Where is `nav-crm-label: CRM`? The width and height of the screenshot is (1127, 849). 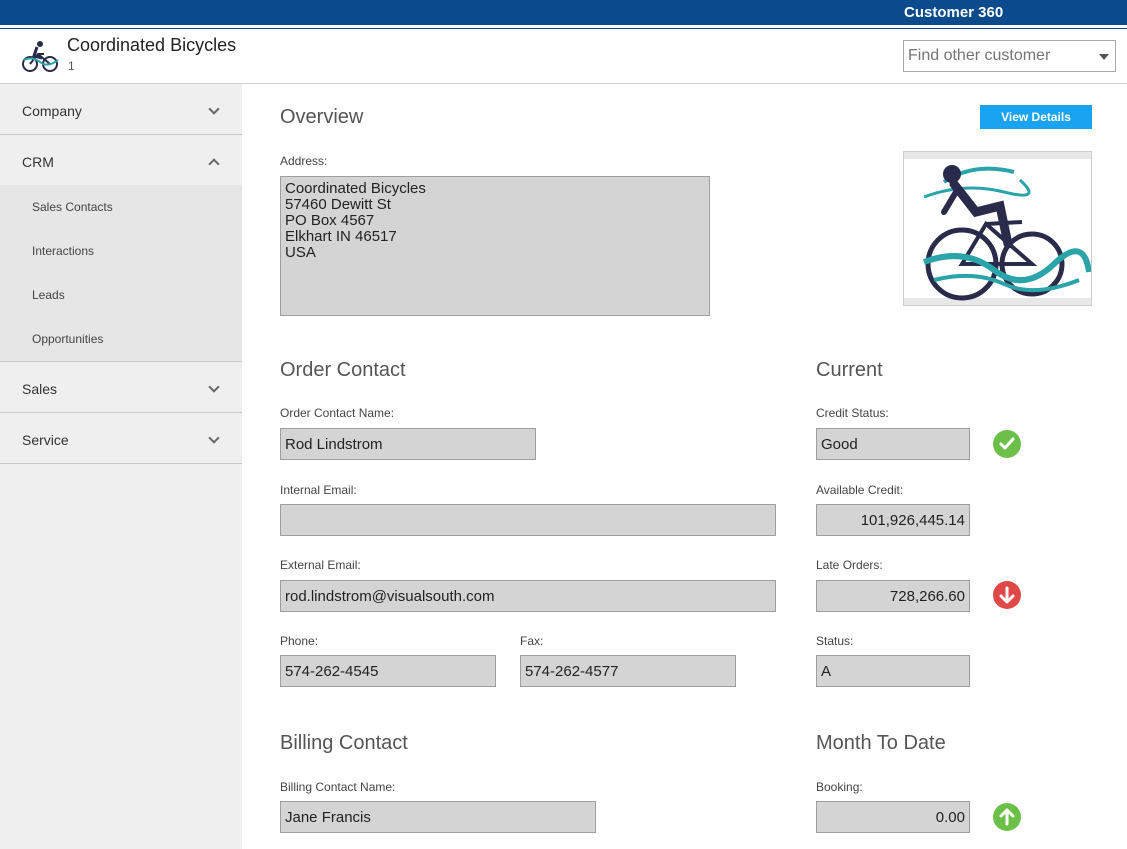 nav-crm-label: CRM is located at coordinates (38, 162).